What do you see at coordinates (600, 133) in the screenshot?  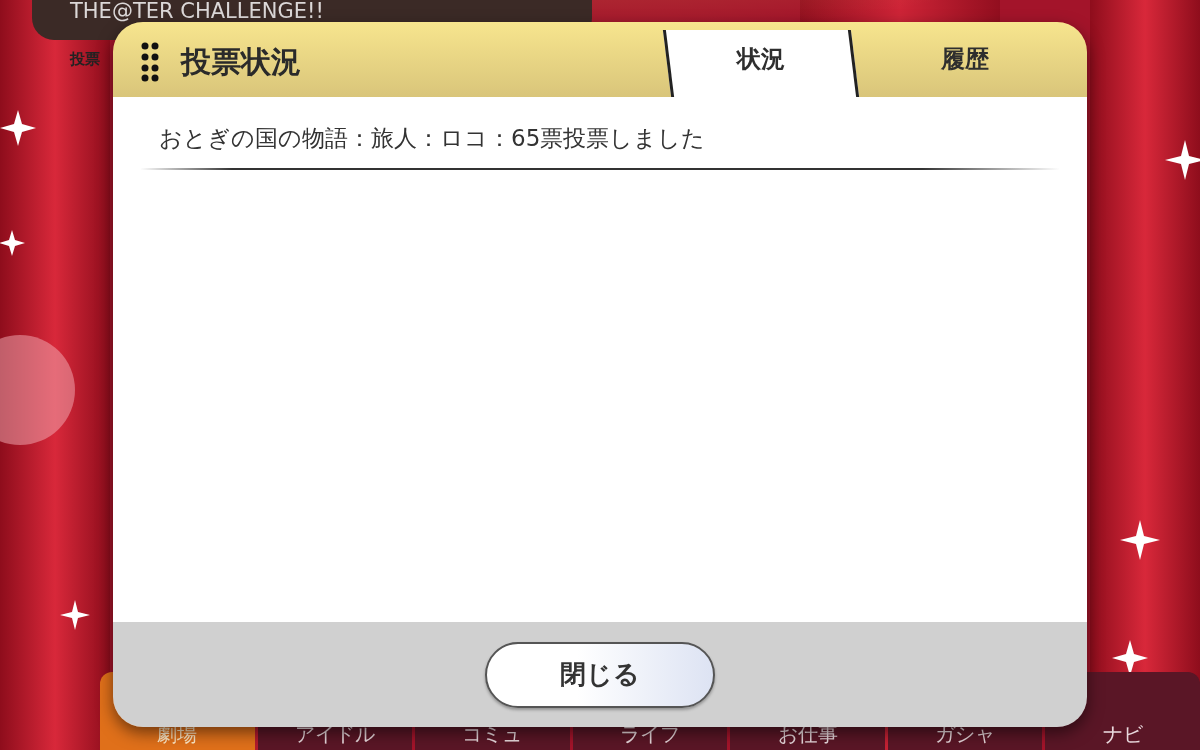 I see `vote-entry: おとぎの国の物語：旅人：ロコ：65票投票しました` at bounding box center [600, 133].